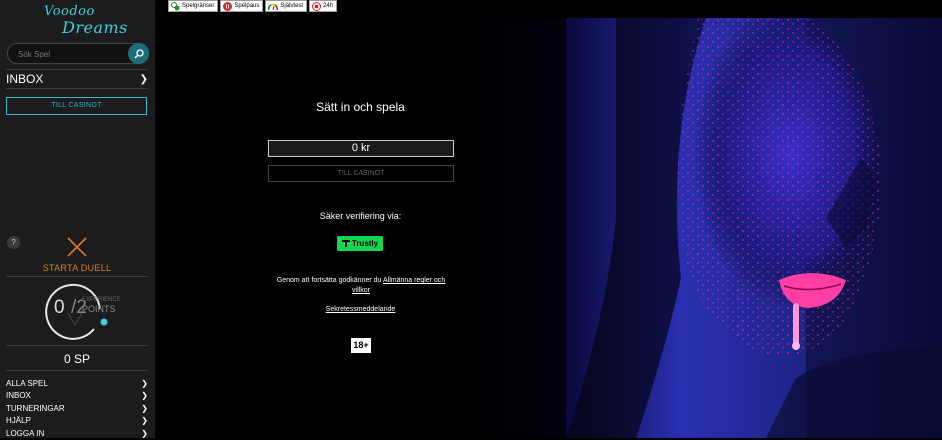  I want to click on stop-icon, so click(317, 6).